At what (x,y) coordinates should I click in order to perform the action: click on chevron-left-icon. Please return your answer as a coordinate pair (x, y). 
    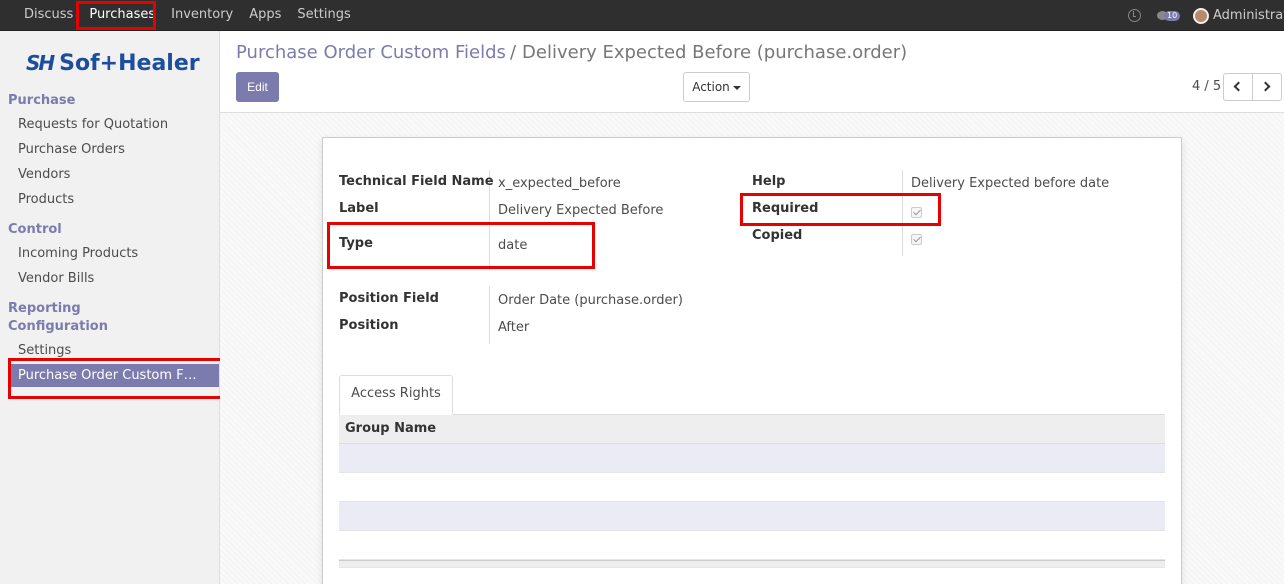
    Looking at the image, I should click on (1238, 86).